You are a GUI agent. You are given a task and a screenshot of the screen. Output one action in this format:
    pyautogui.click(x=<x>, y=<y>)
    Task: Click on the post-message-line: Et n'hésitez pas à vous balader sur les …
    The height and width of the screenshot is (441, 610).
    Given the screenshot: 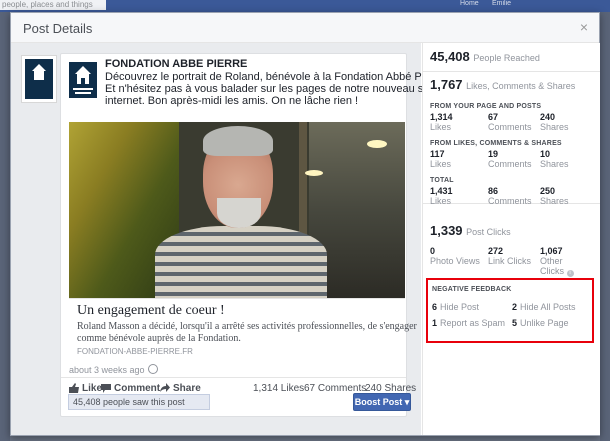 What is the action you would take?
    pyautogui.click(x=270, y=89)
    